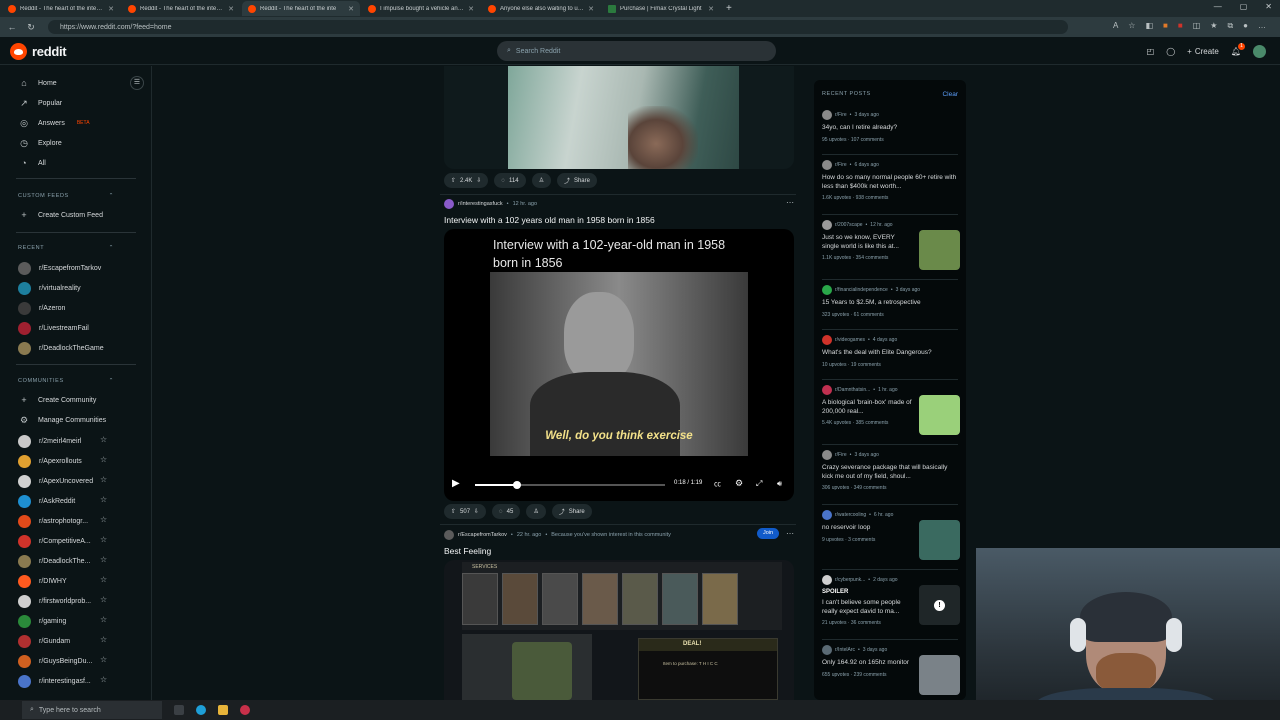  Describe the element at coordinates (867, 663) in the screenshot. I see `recent-post-title: Only 164.92 on 165hz monitor` at that location.